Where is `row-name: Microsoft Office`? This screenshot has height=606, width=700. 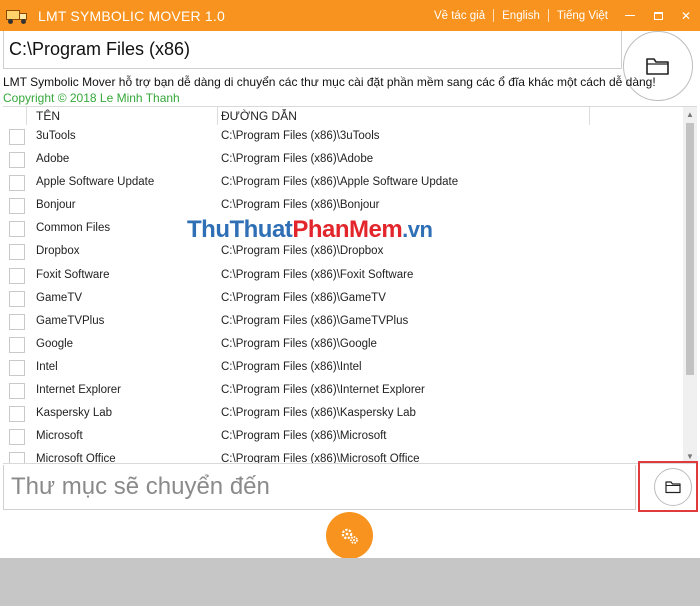 row-name: Microsoft Office is located at coordinates (76, 458).